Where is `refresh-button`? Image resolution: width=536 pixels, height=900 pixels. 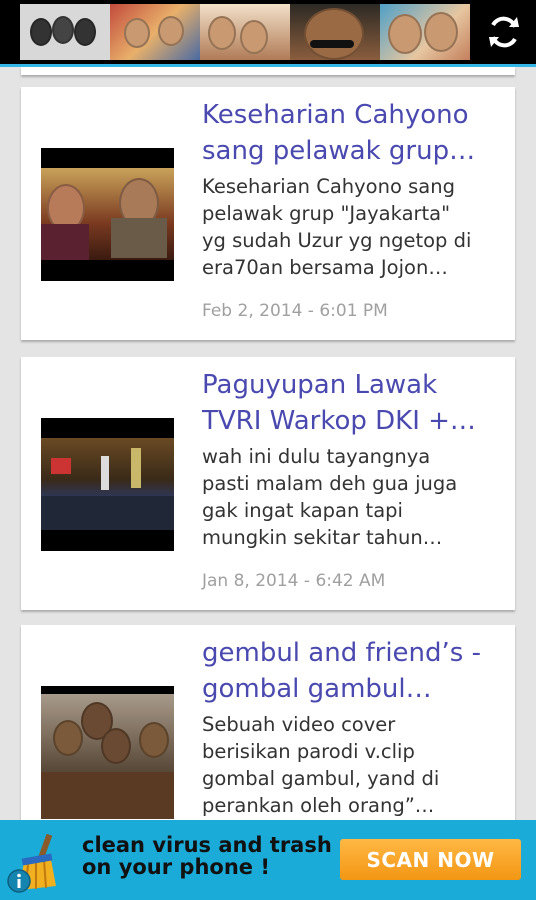 refresh-button is located at coordinates (504, 32).